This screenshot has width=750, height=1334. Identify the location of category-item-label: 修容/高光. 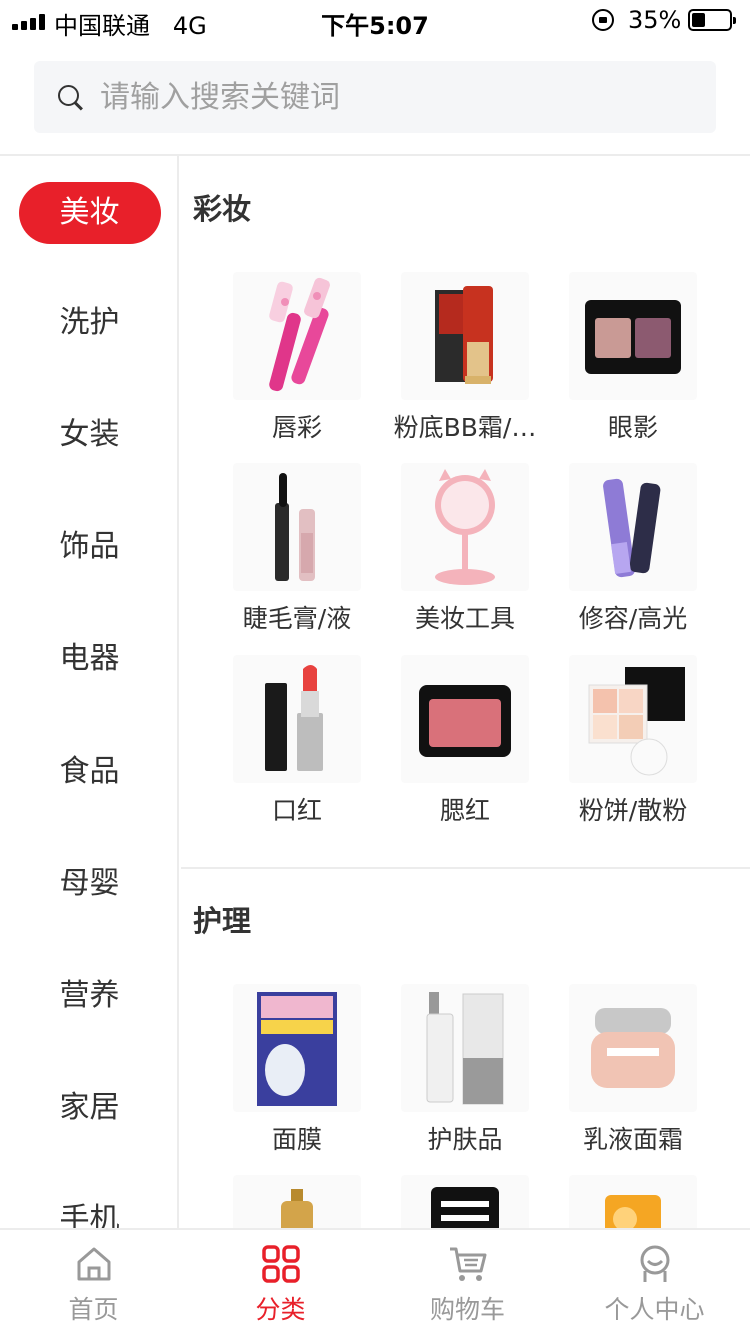
(633, 618).